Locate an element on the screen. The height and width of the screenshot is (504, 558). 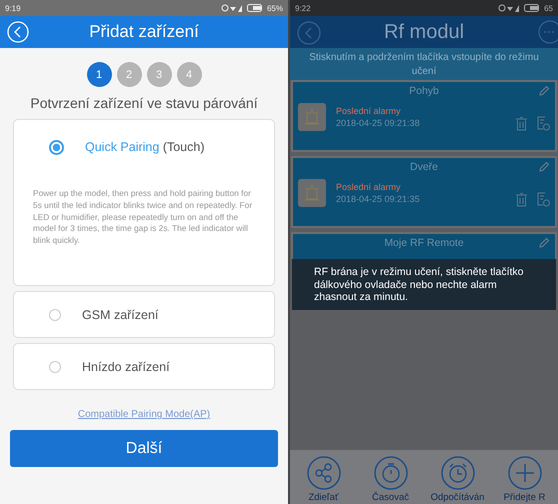
device-name: Dveře is located at coordinates (424, 167).